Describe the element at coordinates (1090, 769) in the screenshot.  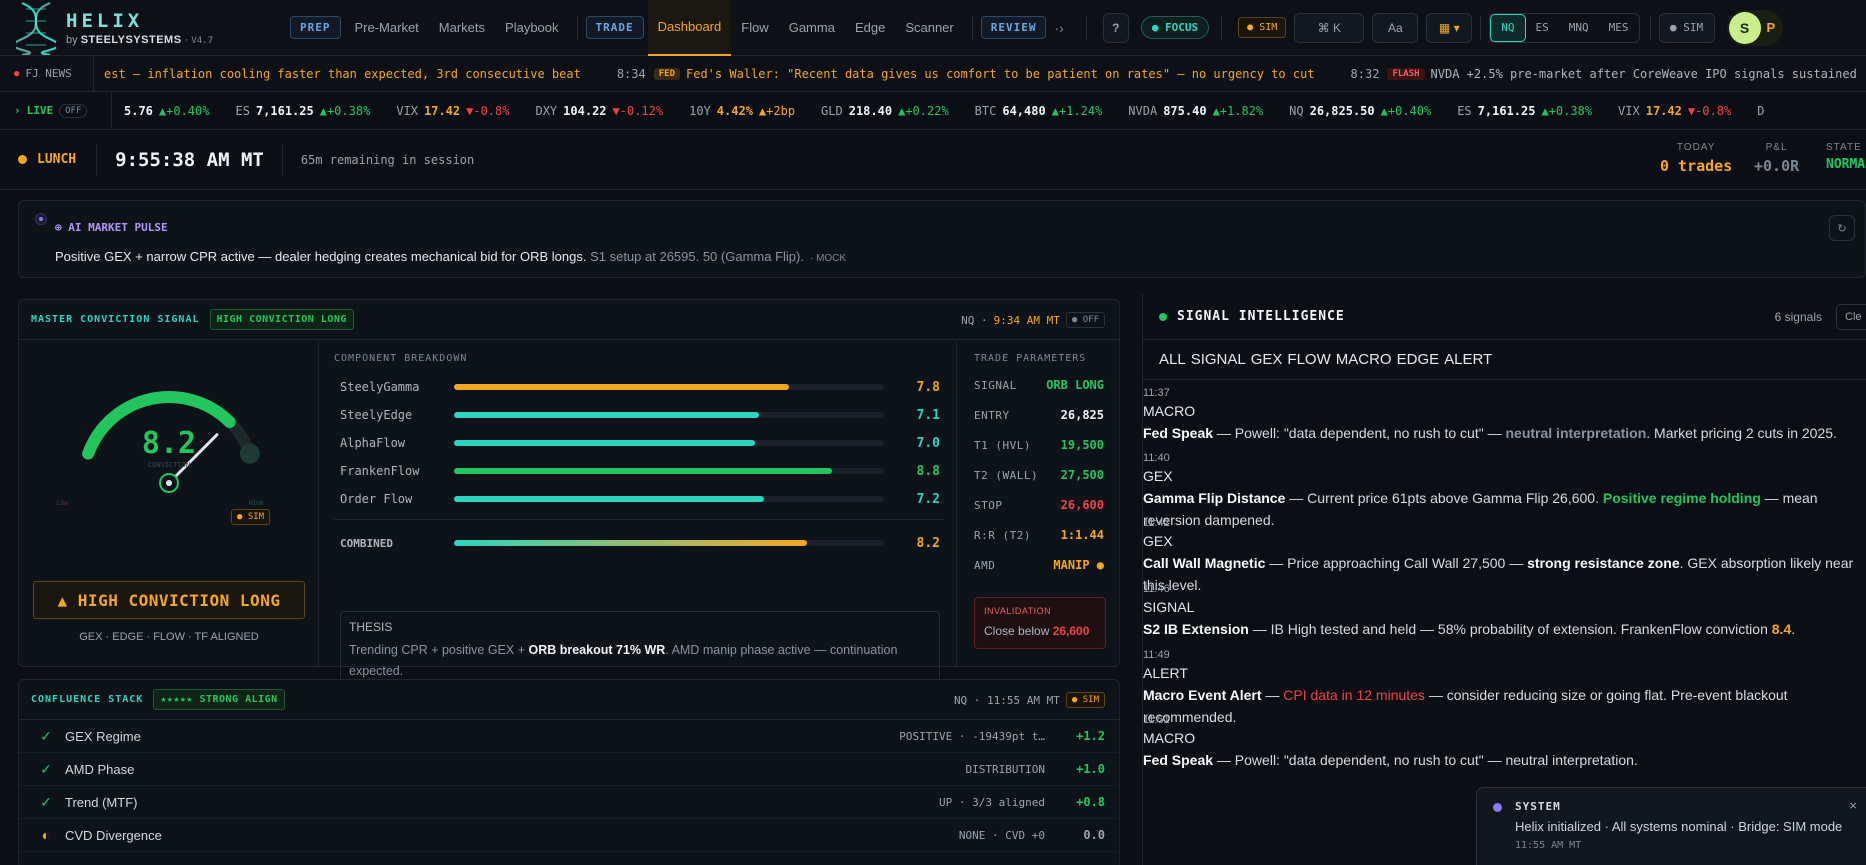
I see `confluence-score: +1.0` at that location.